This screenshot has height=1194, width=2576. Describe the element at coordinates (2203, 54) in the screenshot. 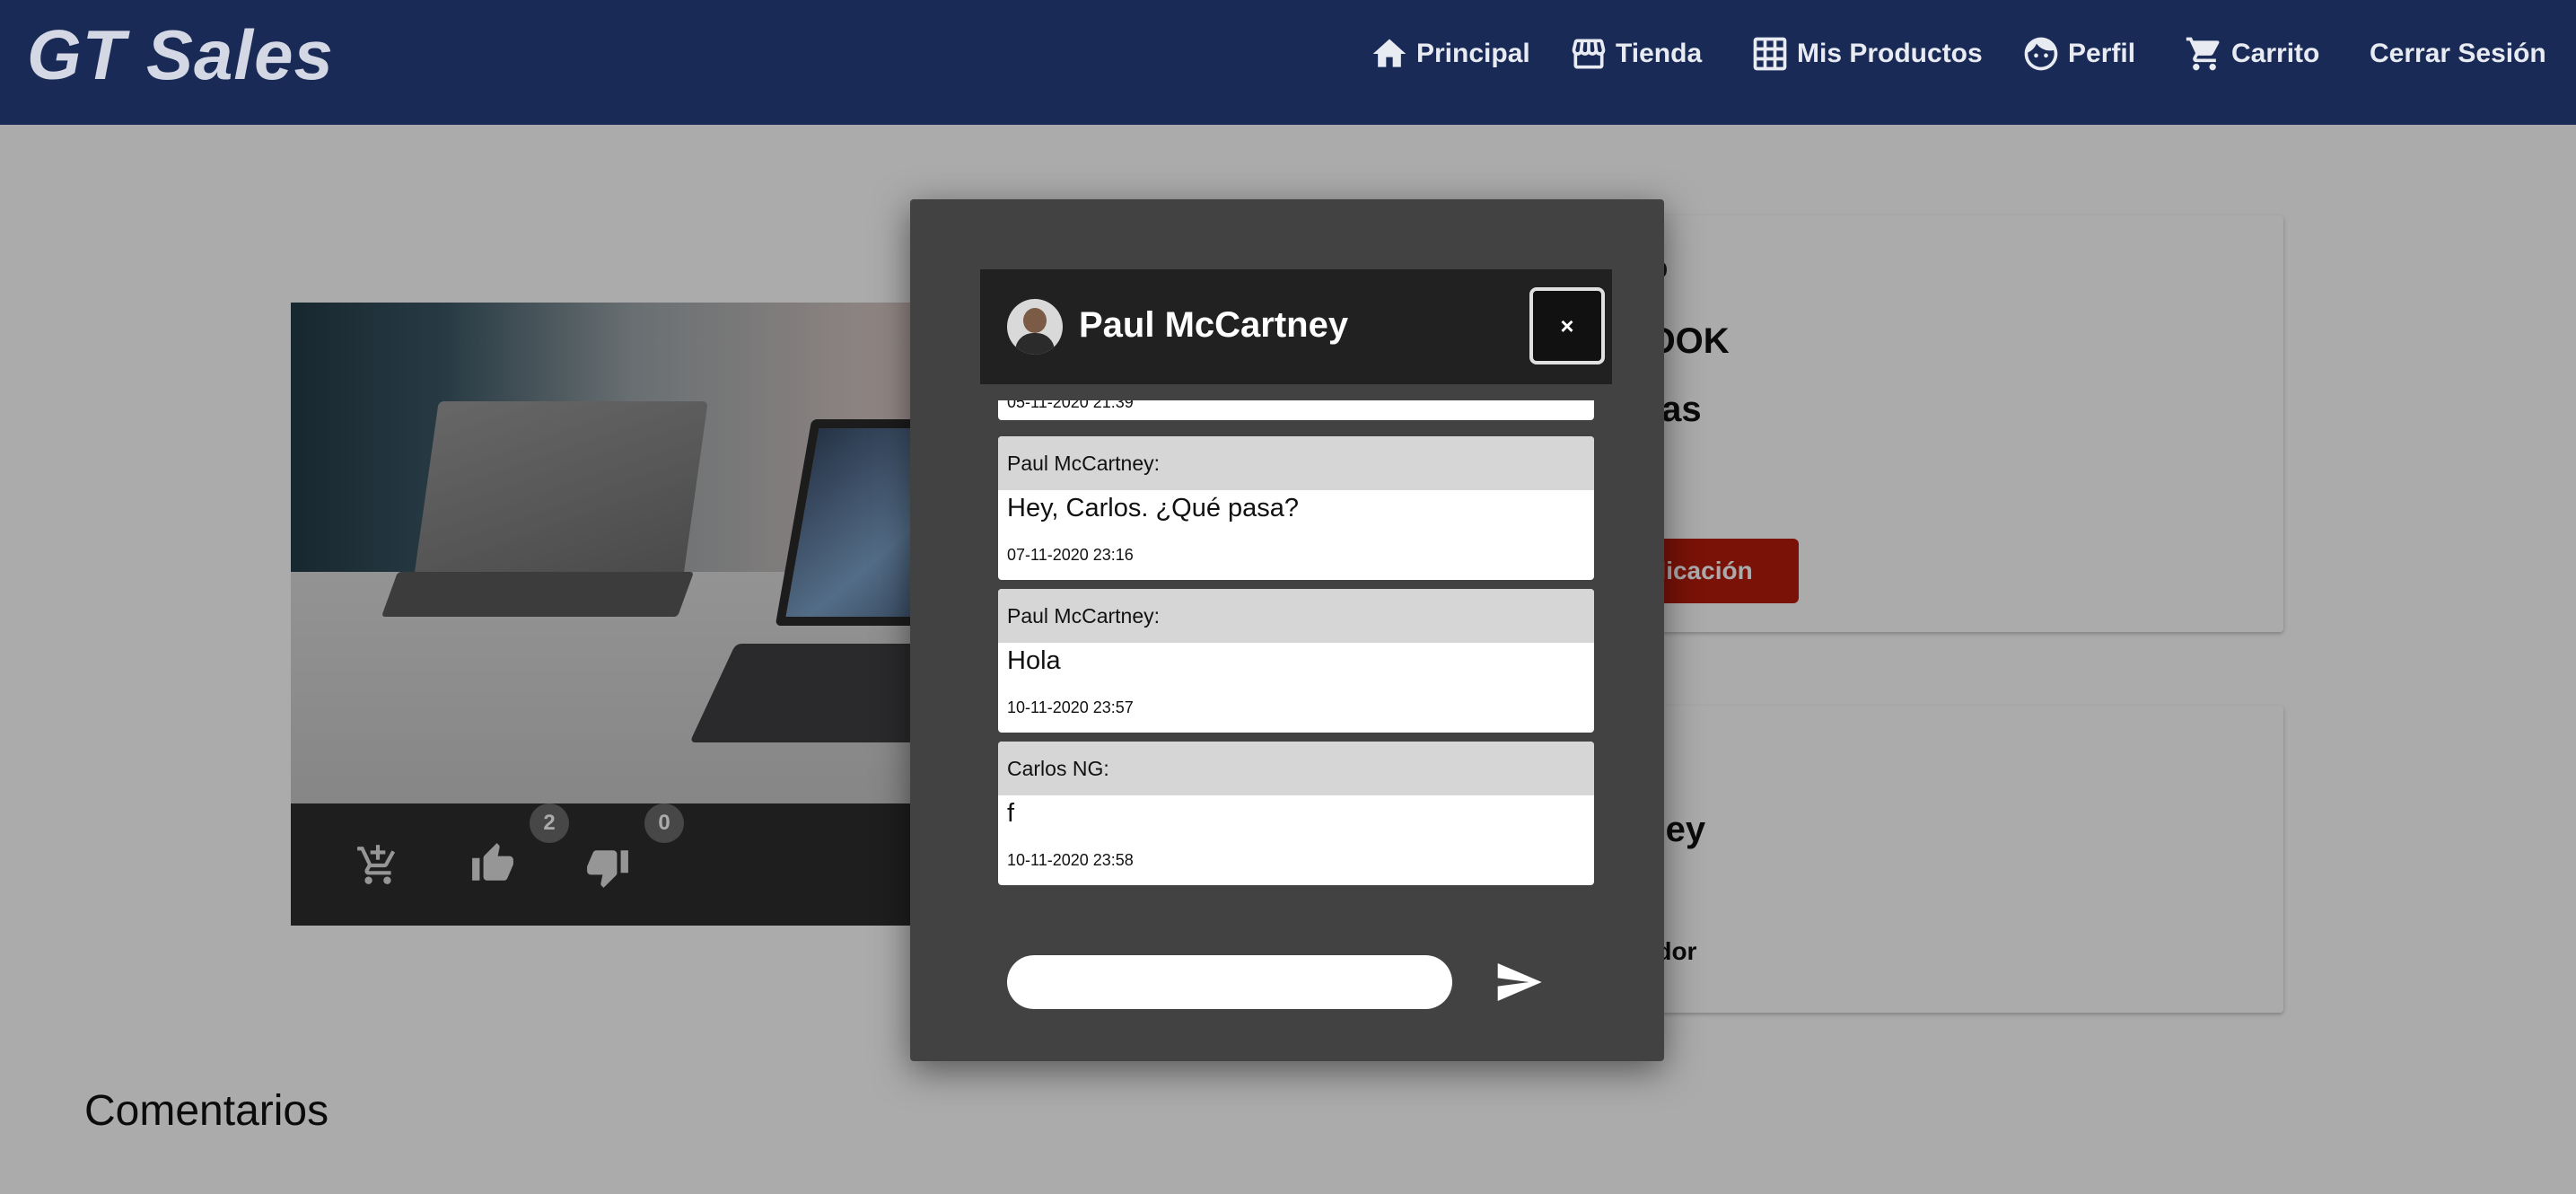

I see `cart-icon` at that location.